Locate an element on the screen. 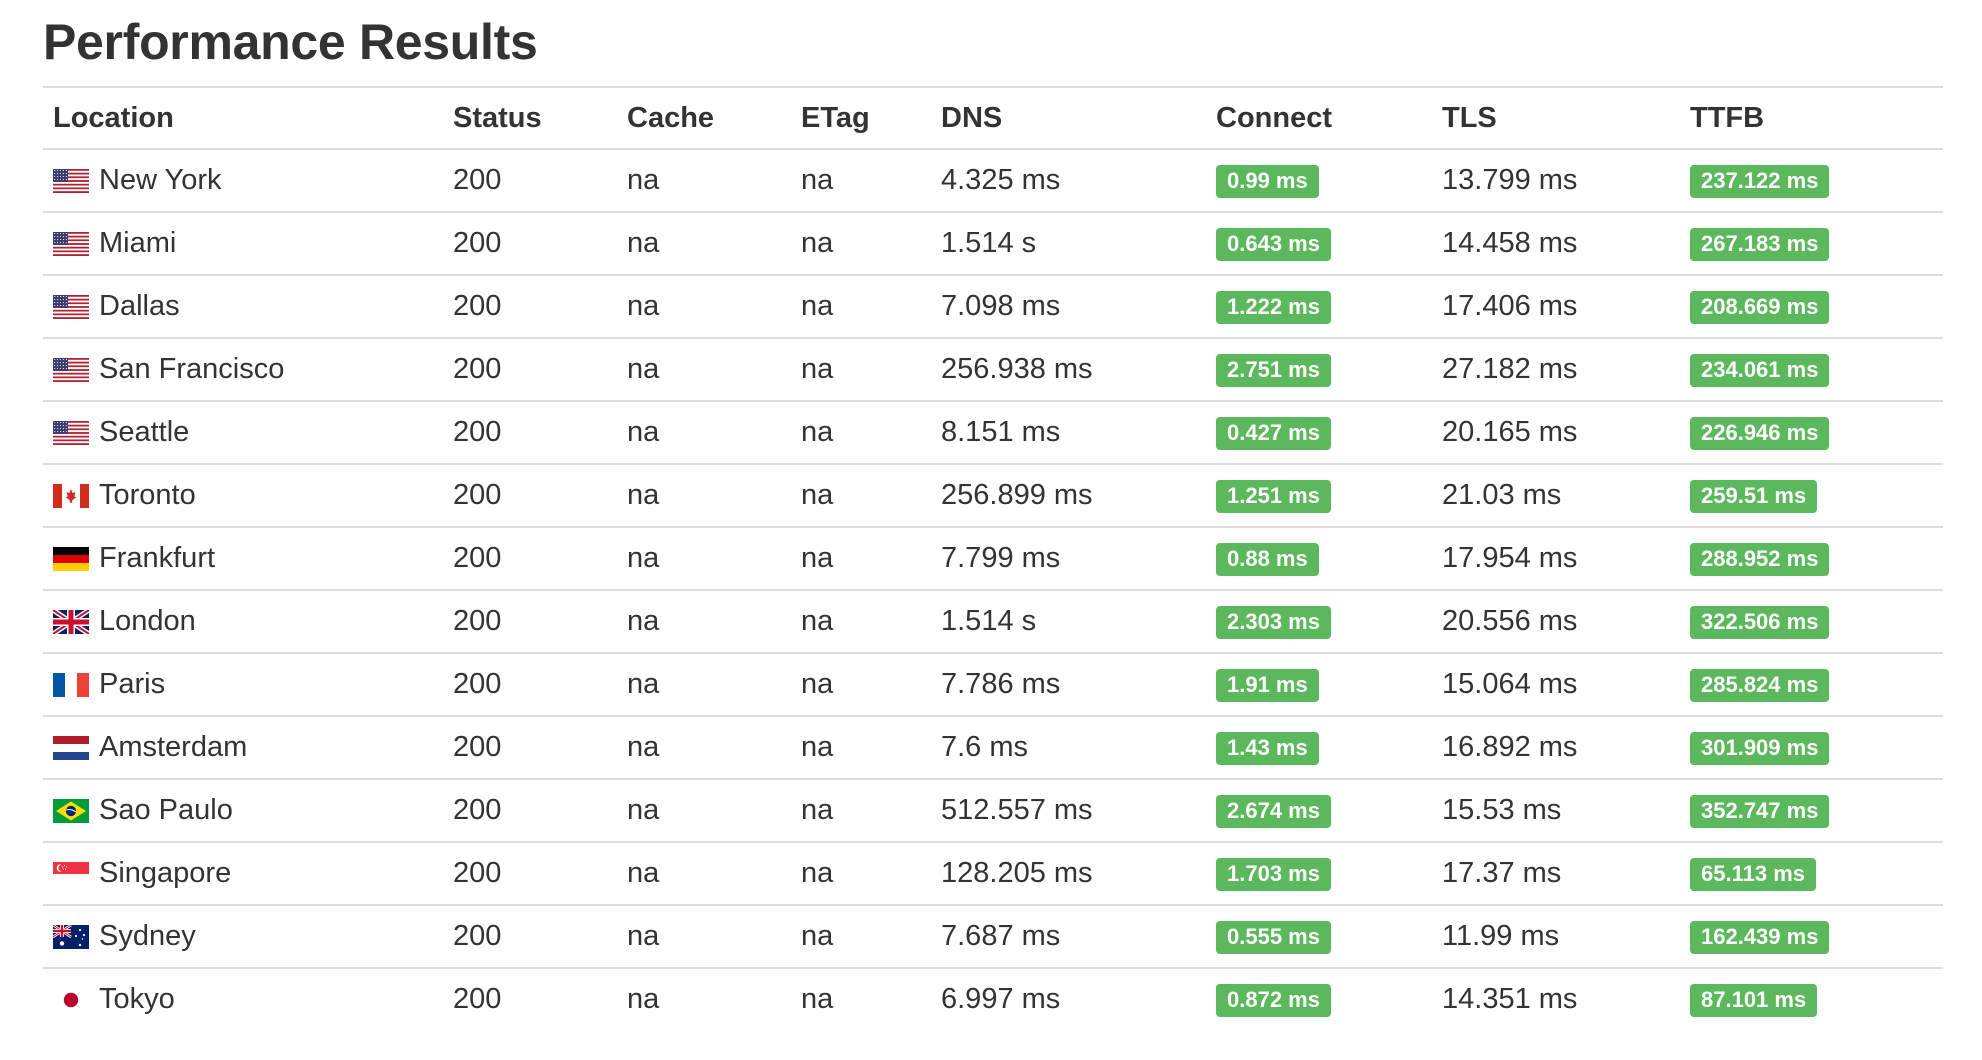 The height and width of the screenshot is (1060, 1982). ttfb-cell: 352.747 ms is located at coordinates (1811, 811).